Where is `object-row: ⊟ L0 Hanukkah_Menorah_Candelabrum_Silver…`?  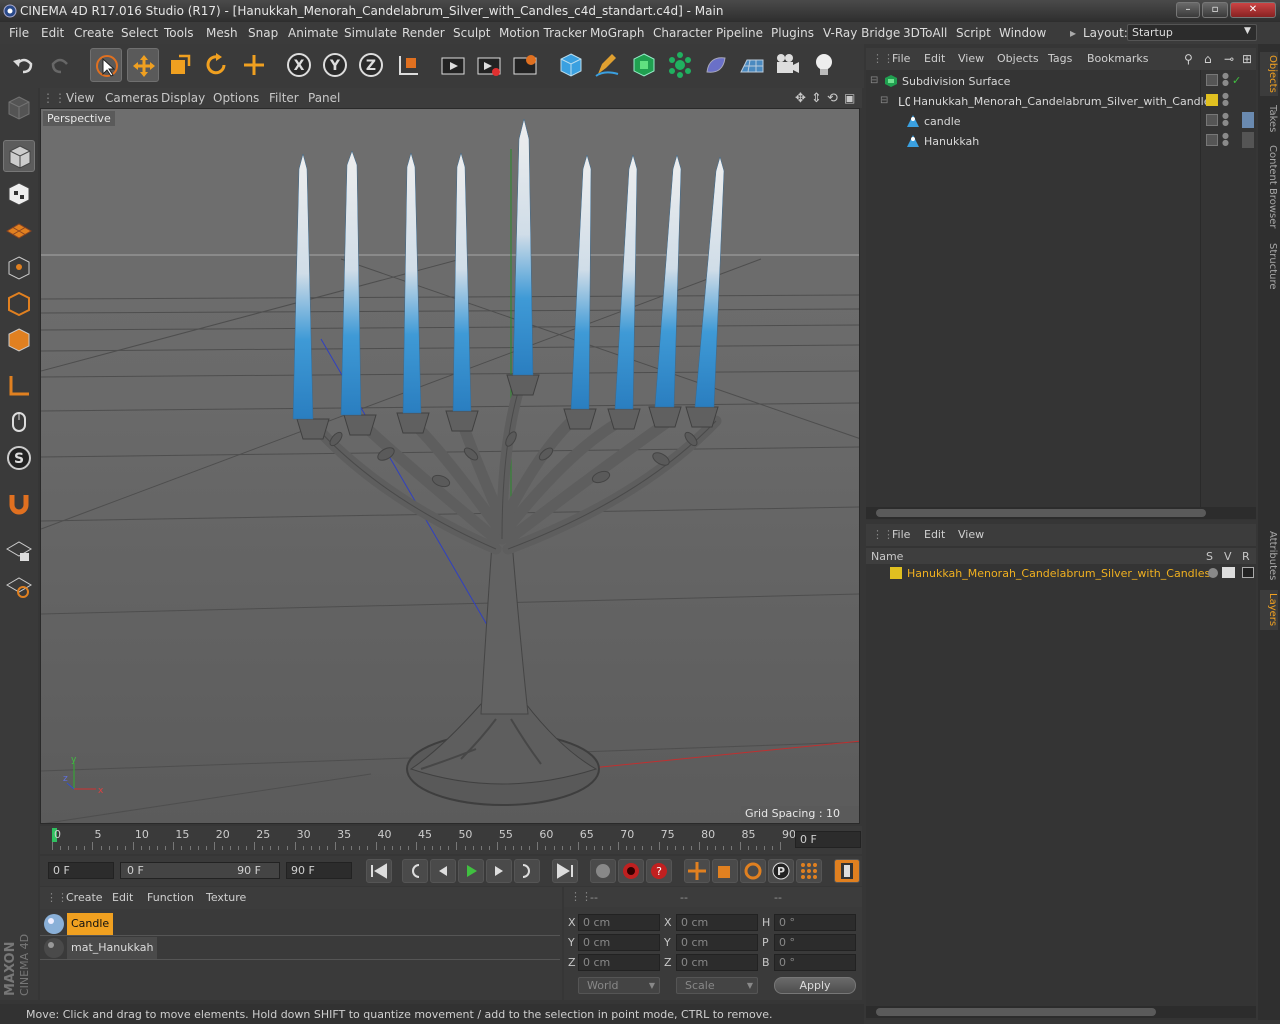 object-row: ⊟ L0 Hanukkah_Menorah_Candelabrum_Silver… is located at coordinates (1060, 102).